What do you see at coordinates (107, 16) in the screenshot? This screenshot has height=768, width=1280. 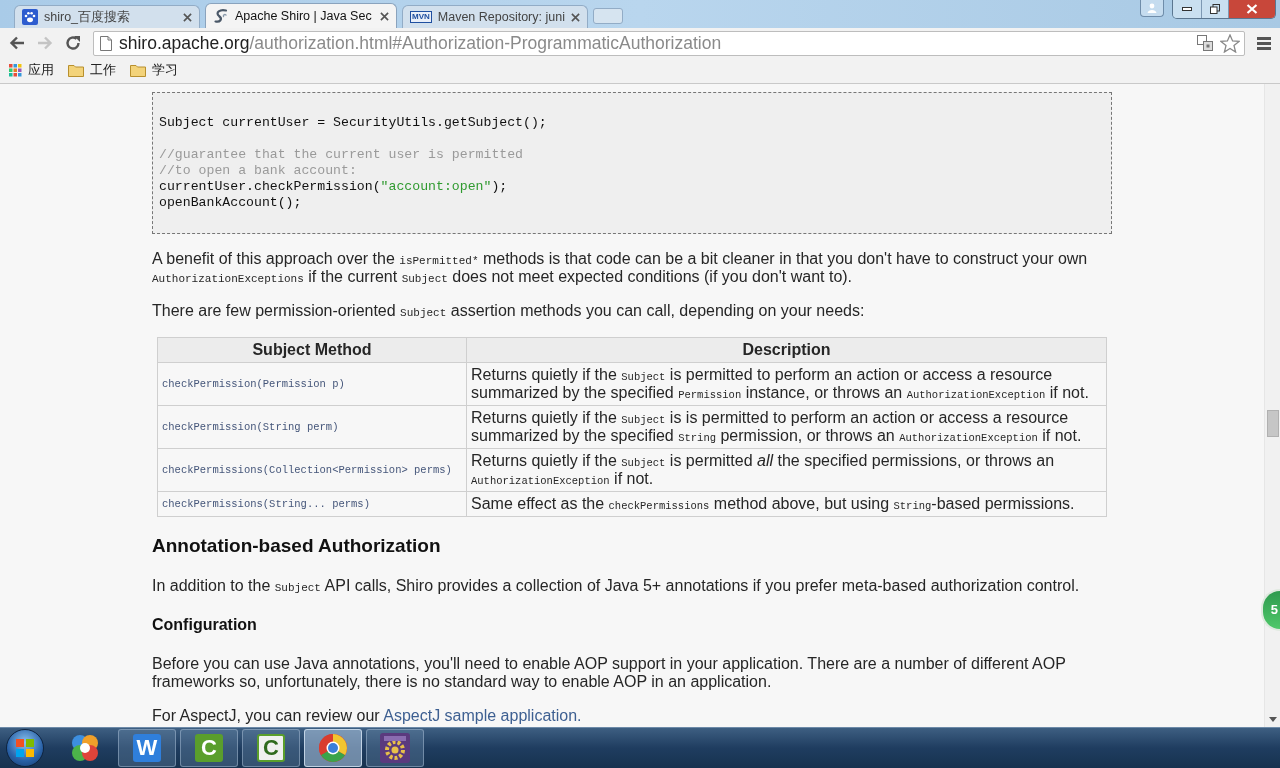 I see `browser-tab: shiro_百度搜索` at bounding box center [107, 16].